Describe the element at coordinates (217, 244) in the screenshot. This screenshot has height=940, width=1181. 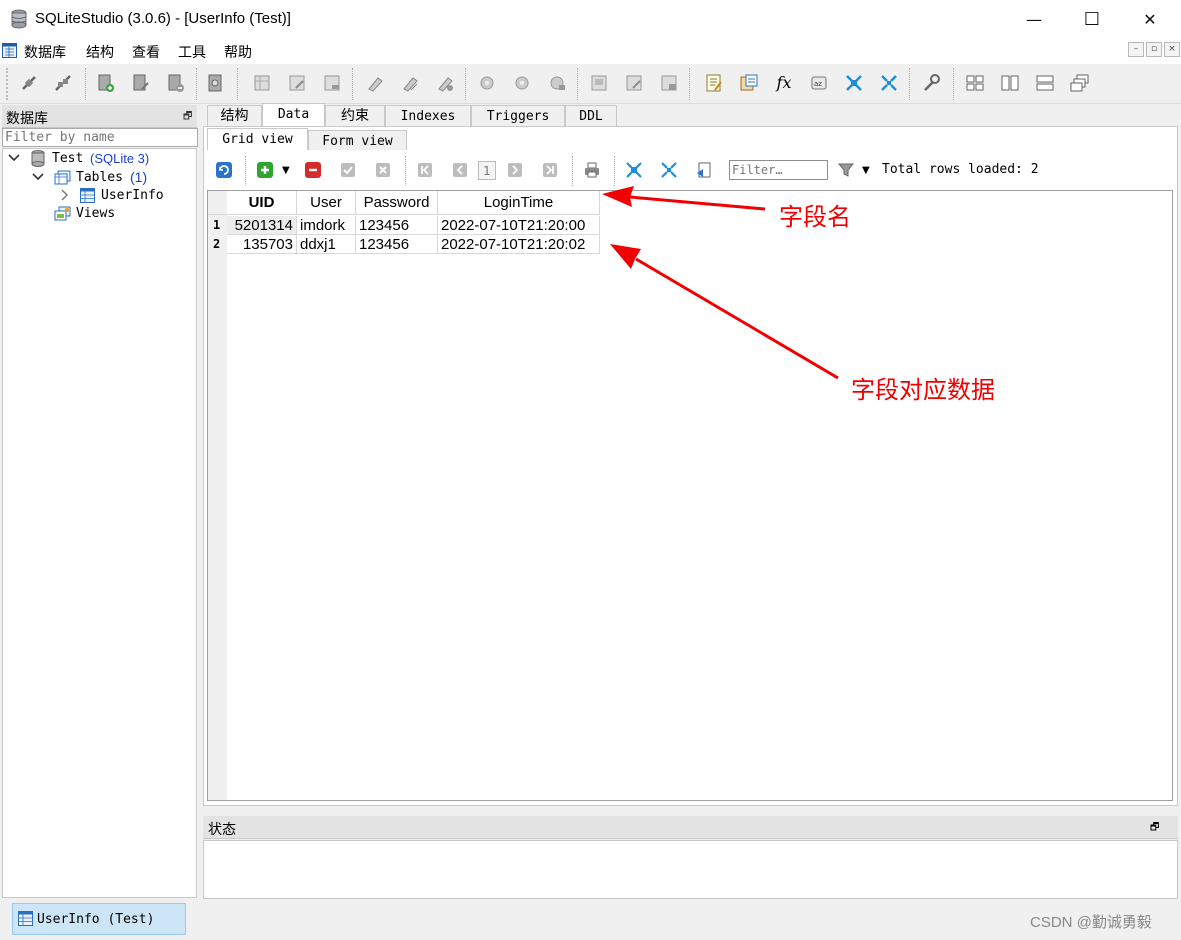
I see `row-number: 2` at that location.